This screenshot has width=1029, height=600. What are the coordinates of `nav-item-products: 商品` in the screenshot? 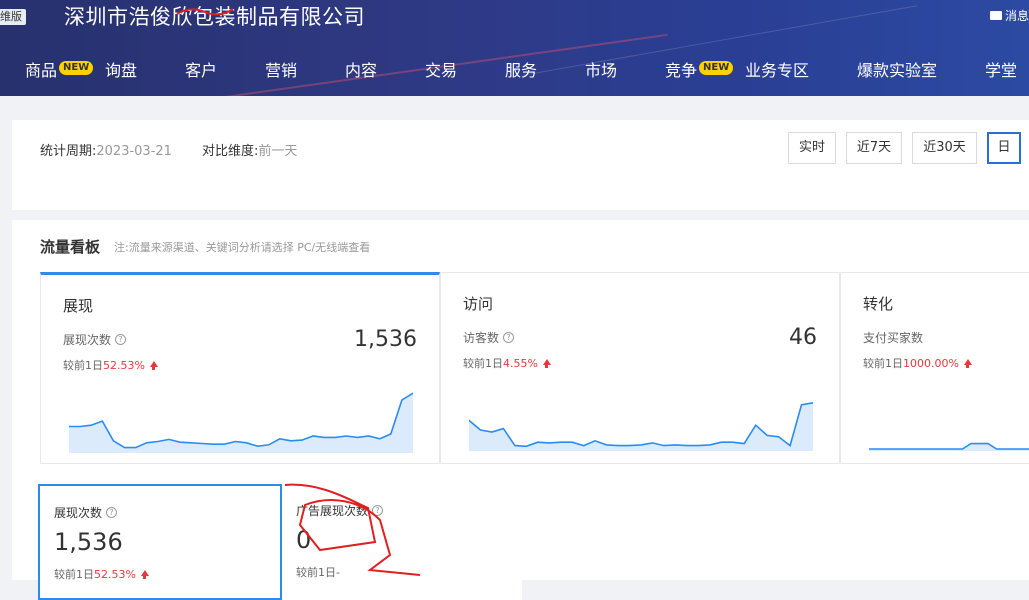 It's located at (41, 71).